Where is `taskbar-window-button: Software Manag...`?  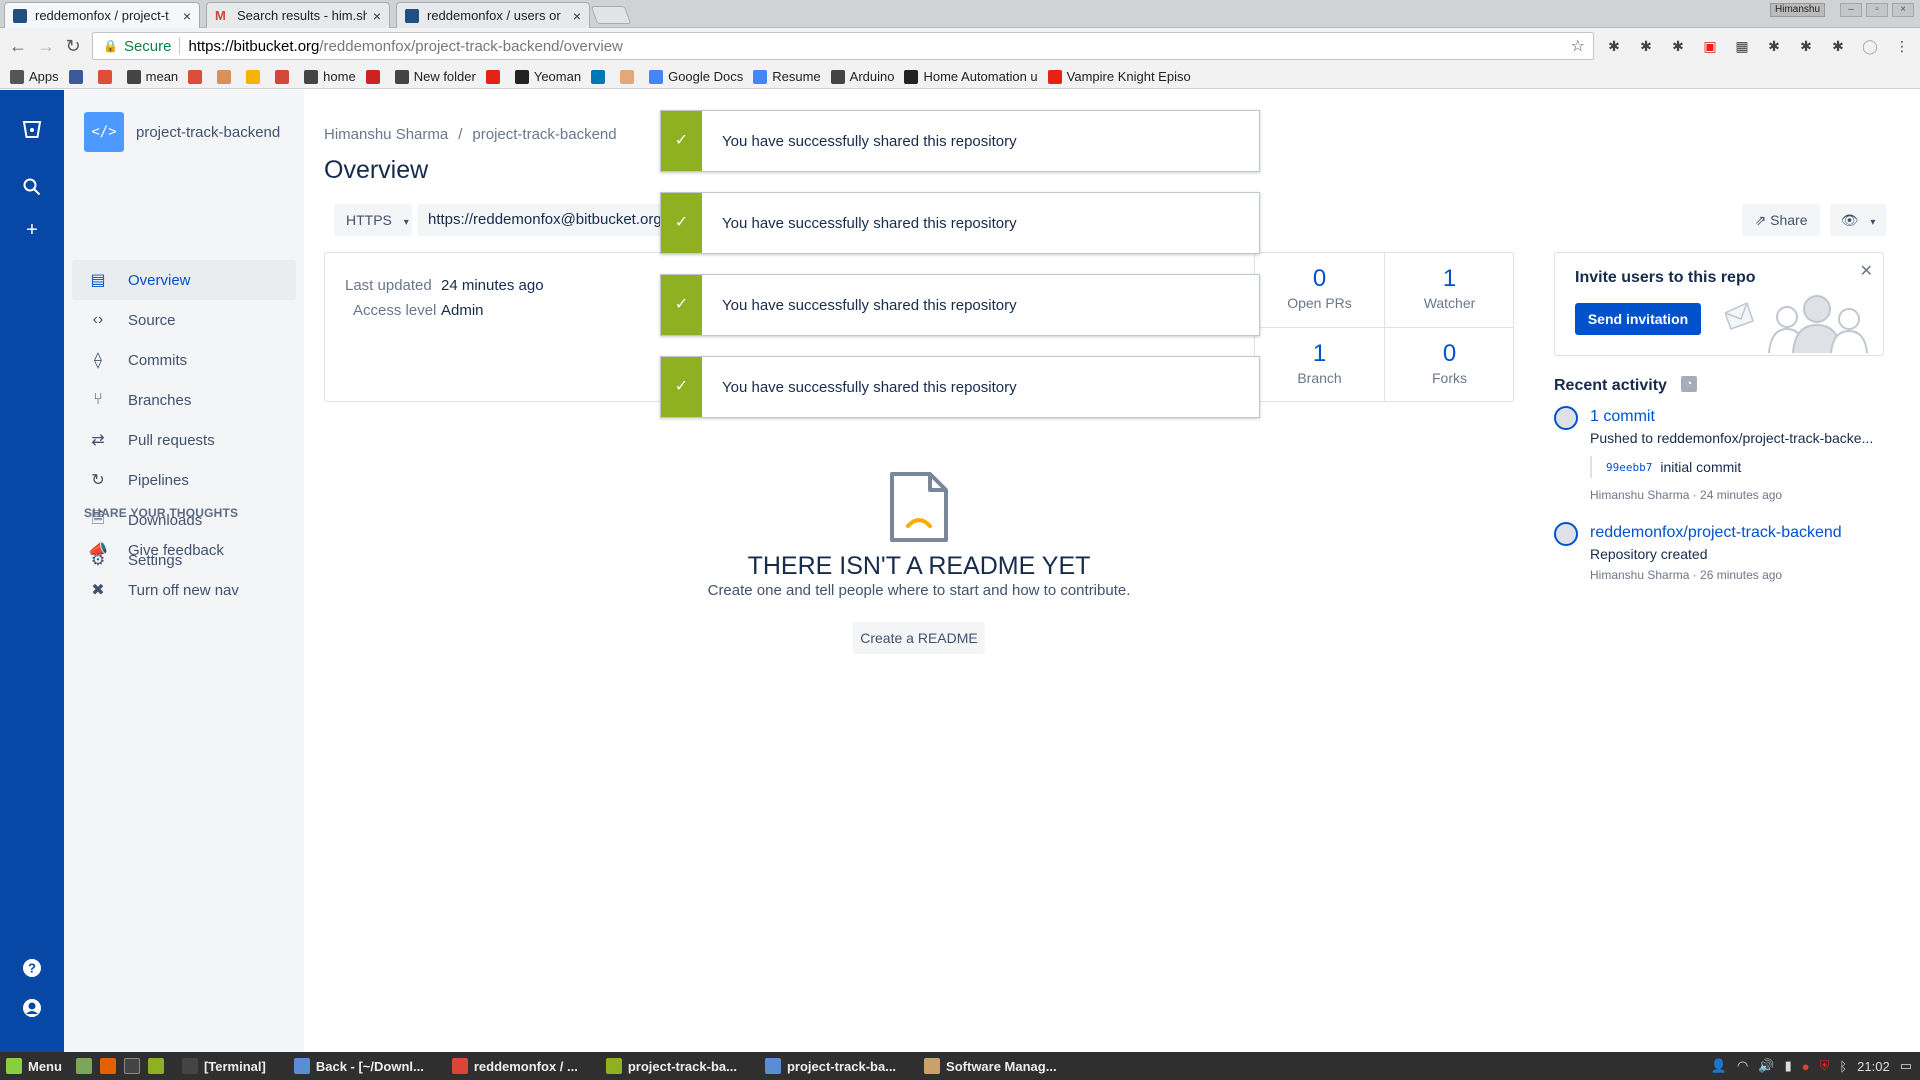 taskbar-window-button: Software Manag... is located at coordinates (990, 1066).